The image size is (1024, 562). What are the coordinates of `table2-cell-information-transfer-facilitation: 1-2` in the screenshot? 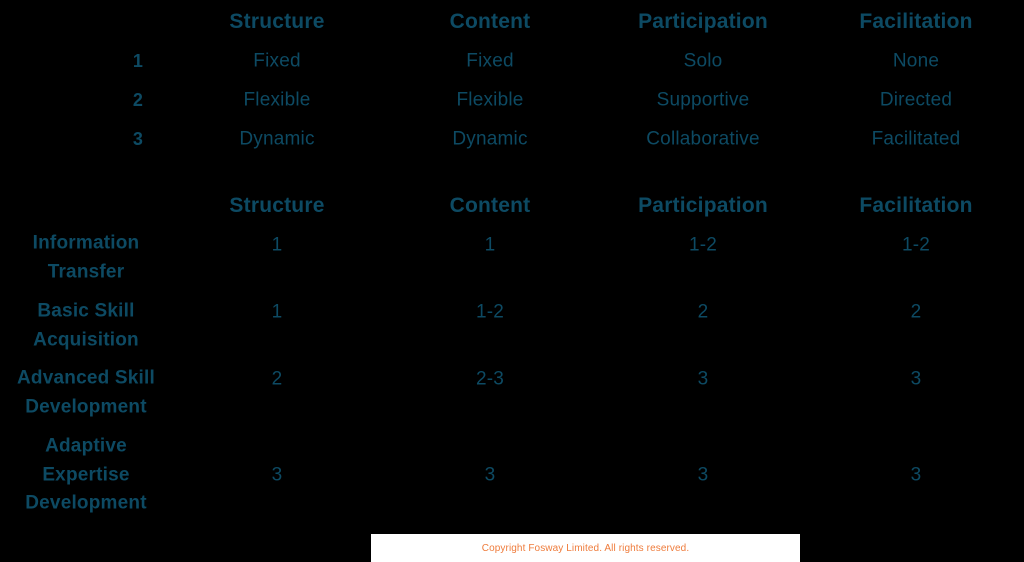 It's located at (916, 245).